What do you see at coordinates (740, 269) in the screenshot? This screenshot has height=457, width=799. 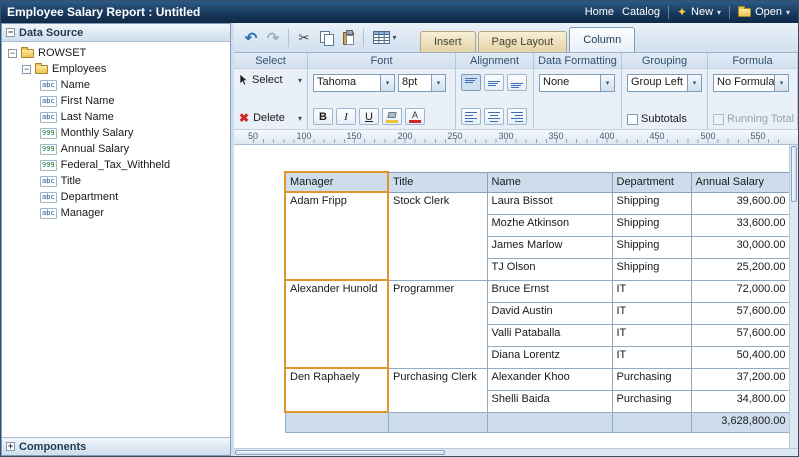 I see `salary-cell: 25,200.00` at bounding box center [740, 269].